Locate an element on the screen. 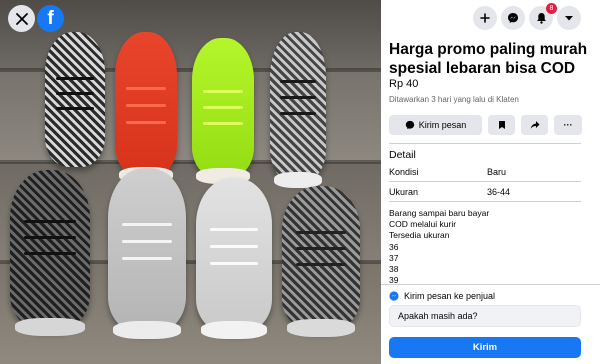  seller-message-label: Kirim pesan ke penjual is located at coordinates (450, 296).